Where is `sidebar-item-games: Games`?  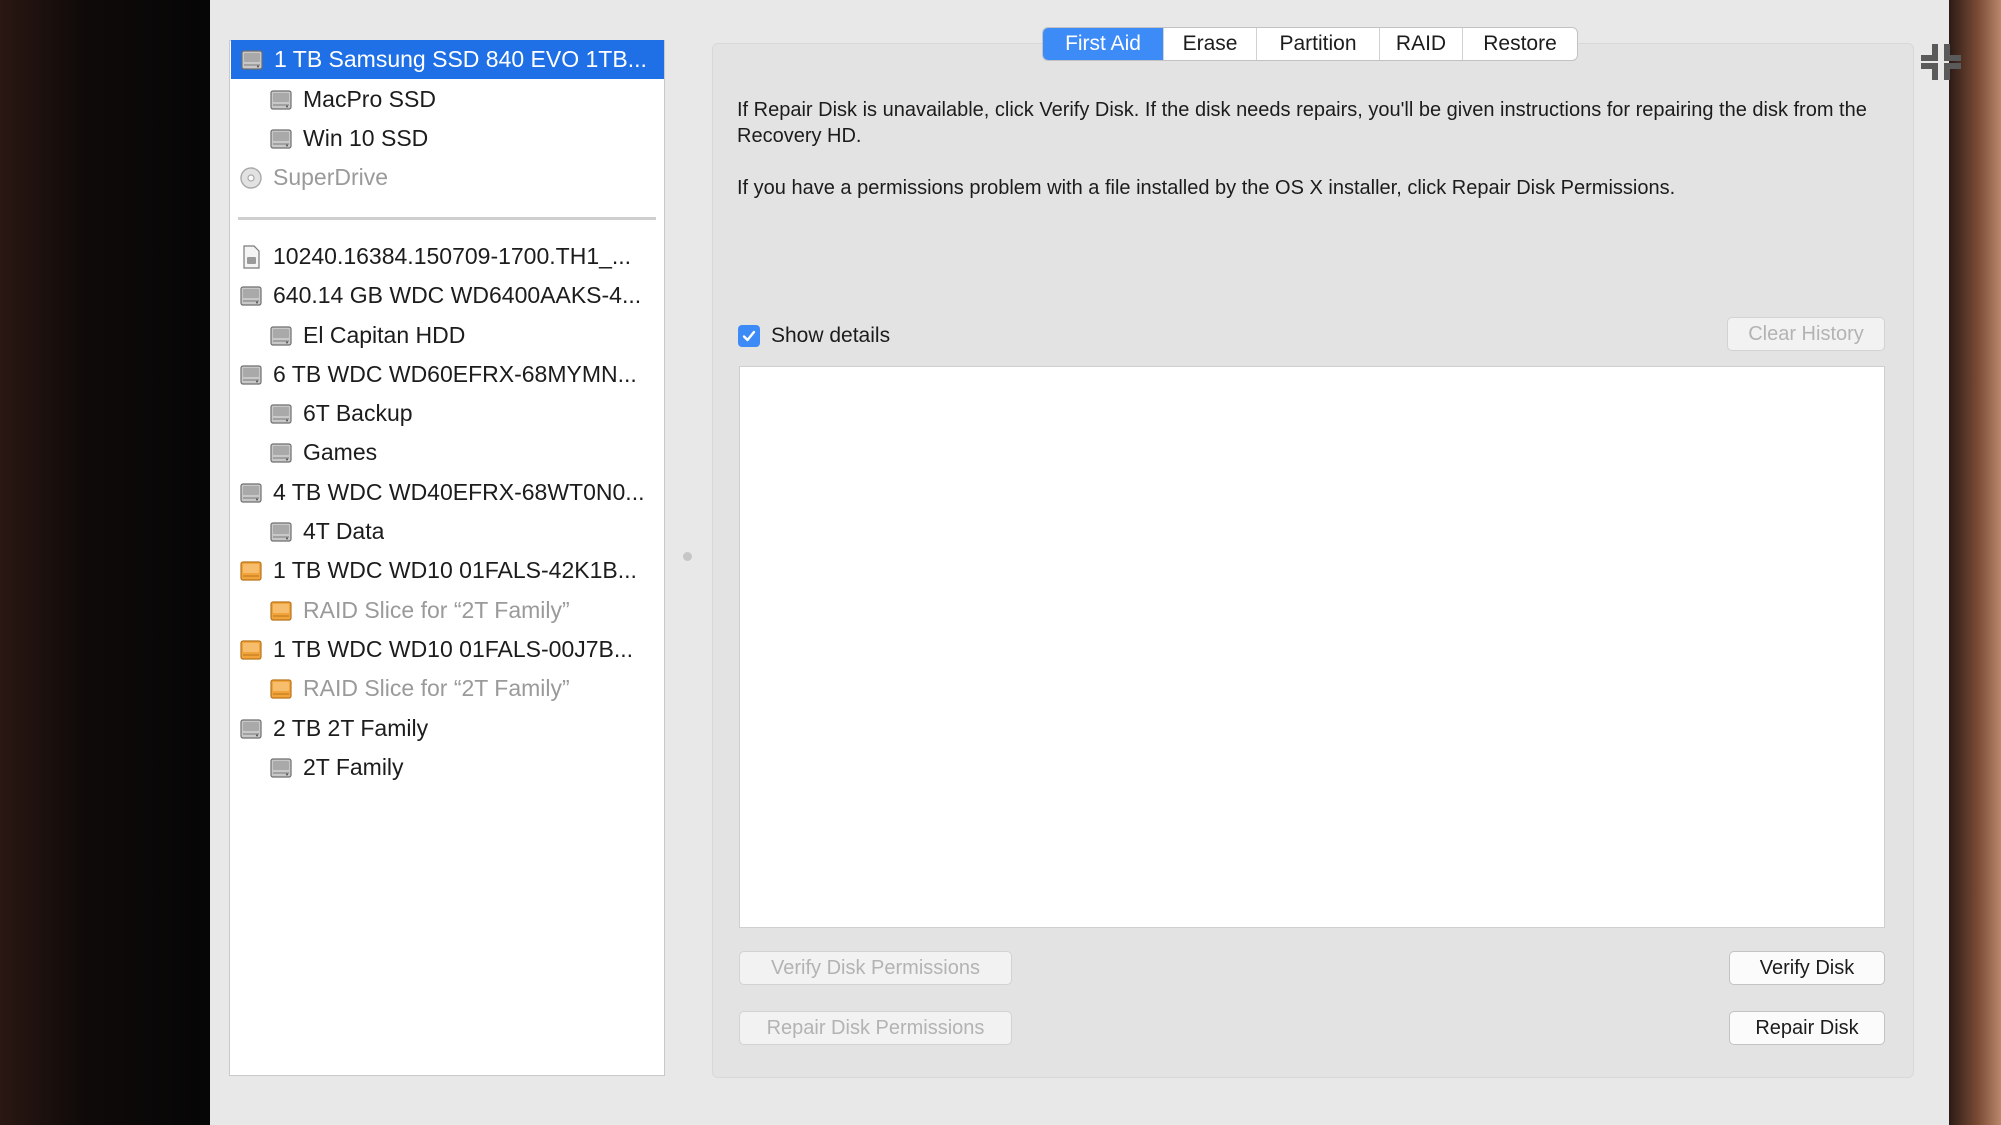 sidebar-item-games: Games is located at coordinates (447, 452).